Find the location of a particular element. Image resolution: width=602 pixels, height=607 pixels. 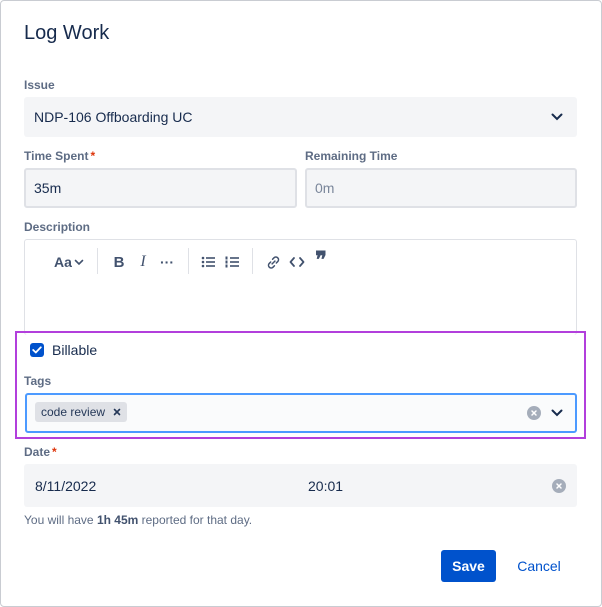

date-label: Date * is located at coordinates (40, 452).